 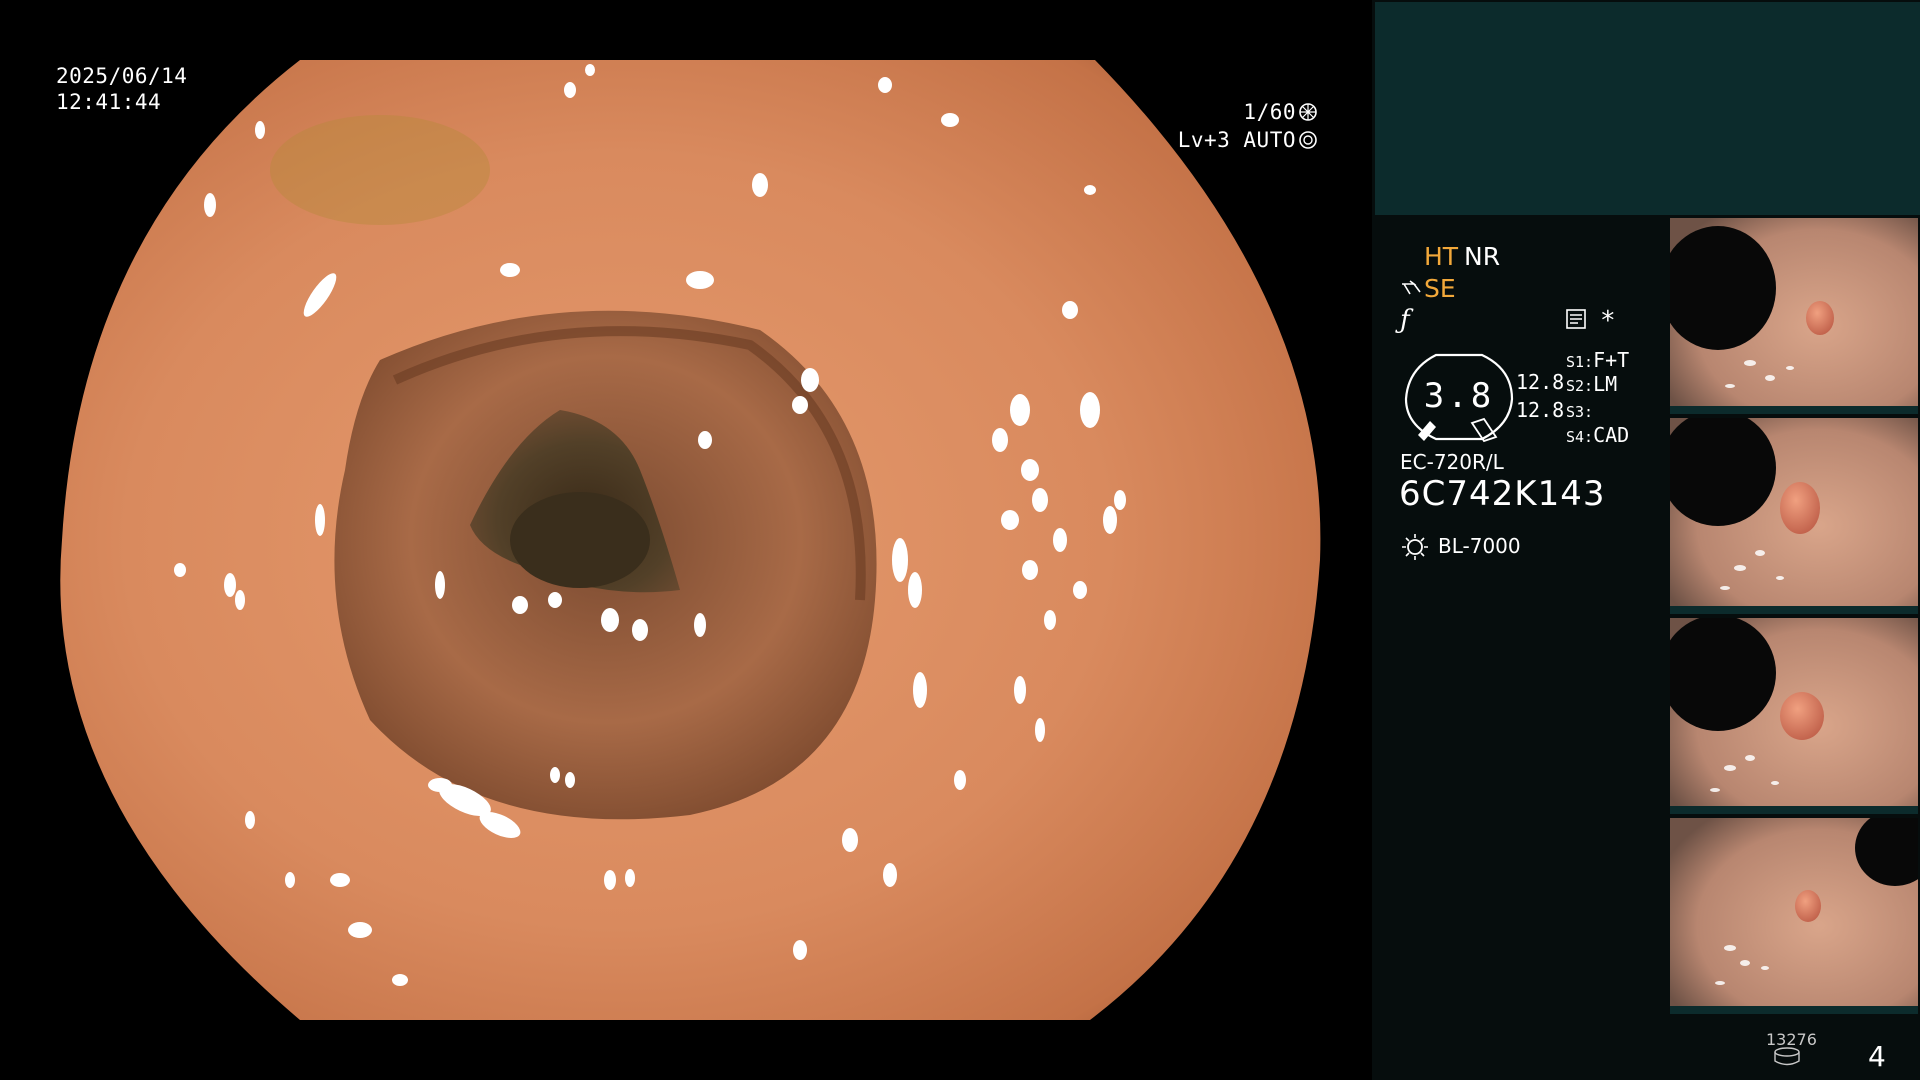 I want to click on date-readout: 2025/06/14, so click(x=122, y=76).